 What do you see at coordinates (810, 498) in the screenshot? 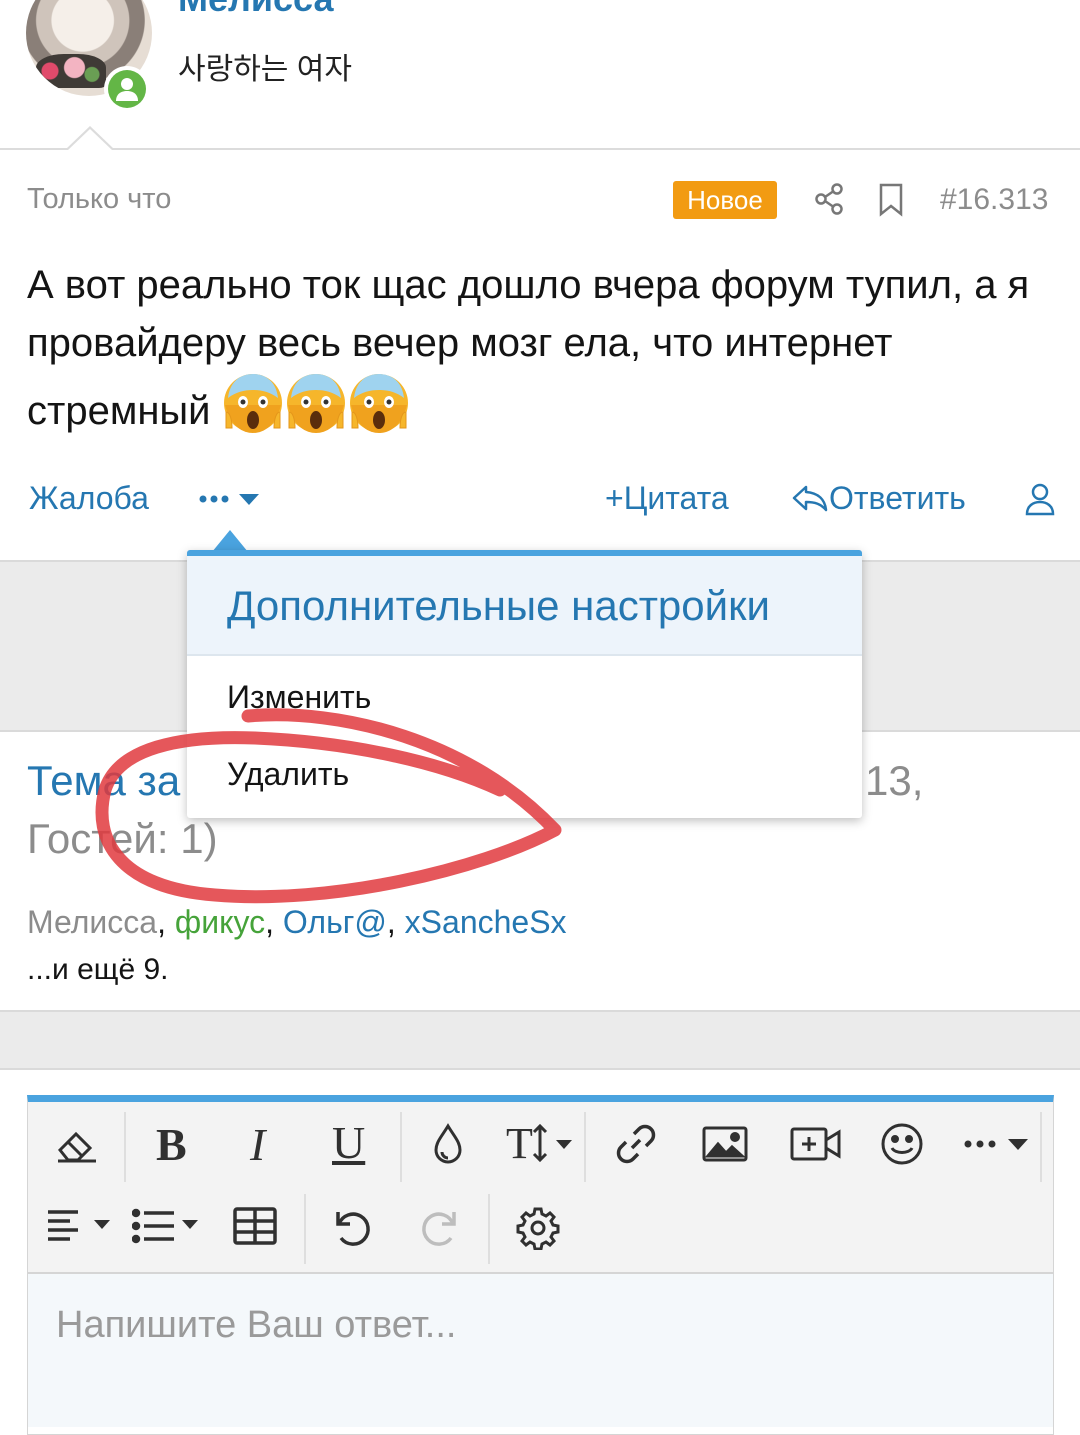
I see `reply-icon` at bounding box center [810, 498].